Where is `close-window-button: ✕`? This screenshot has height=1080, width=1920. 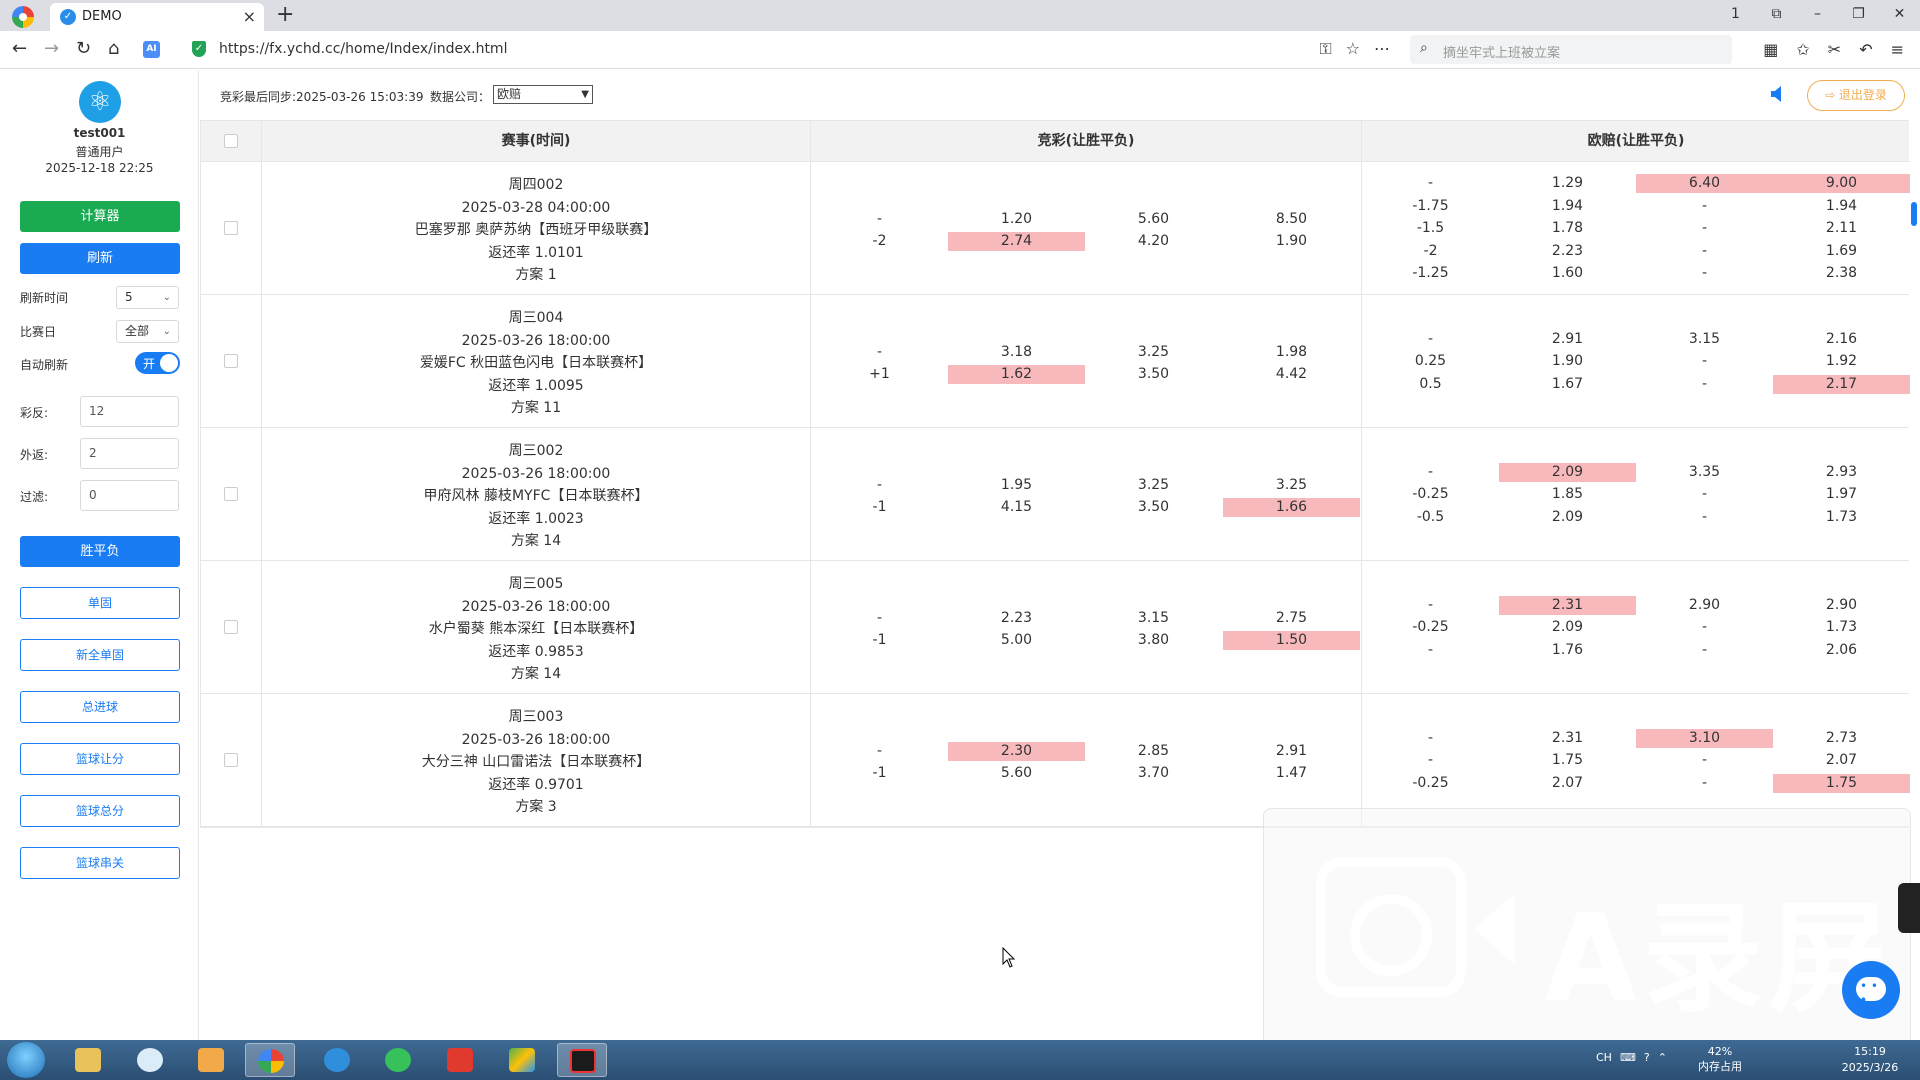 close-window-button: ✕ is located at coordinates (1899, 15).